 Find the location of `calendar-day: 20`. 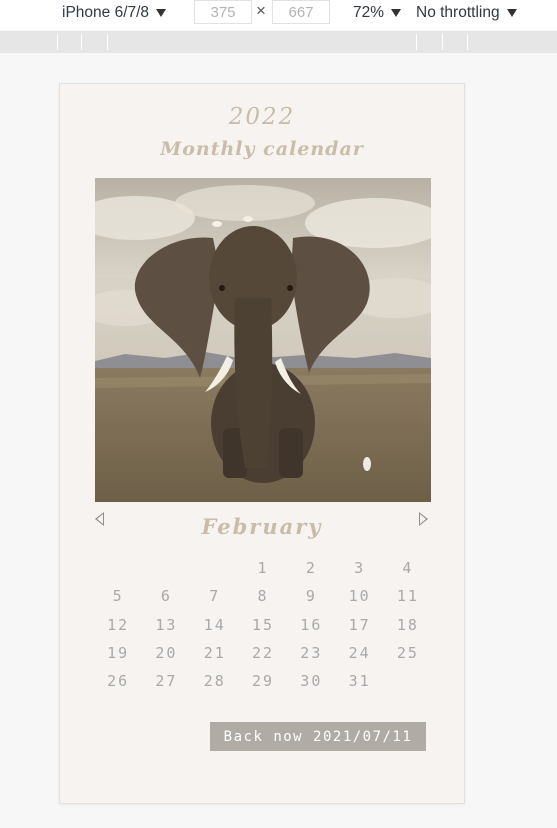

calendar-day: 20 is located at coordinates (166, 653).